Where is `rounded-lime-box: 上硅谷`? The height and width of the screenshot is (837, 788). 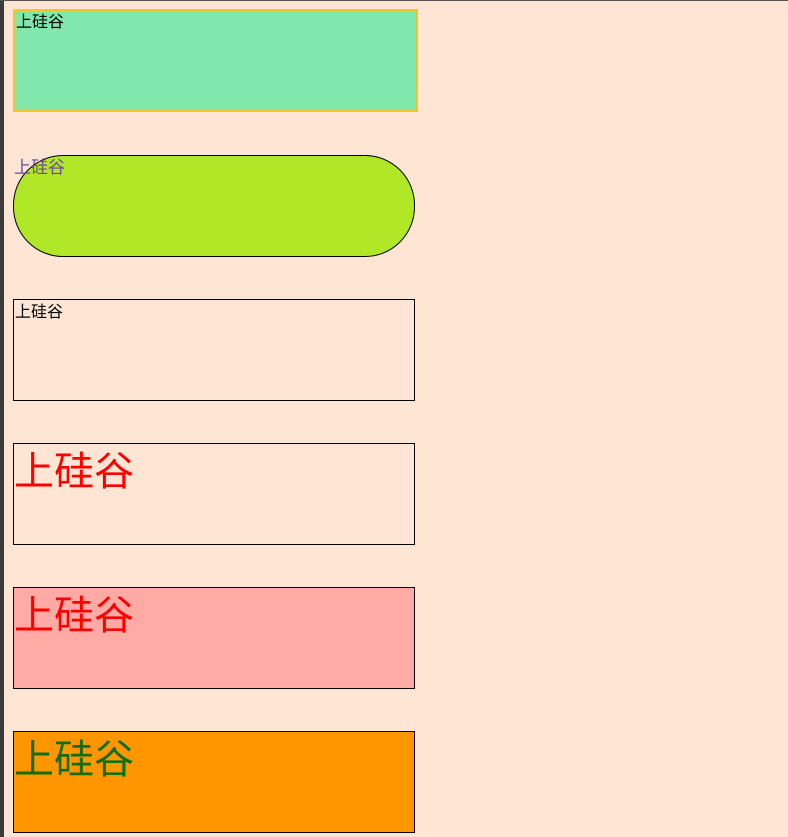
rounded-lime-box: 上硅谷 is located at coordinates (214, 206).